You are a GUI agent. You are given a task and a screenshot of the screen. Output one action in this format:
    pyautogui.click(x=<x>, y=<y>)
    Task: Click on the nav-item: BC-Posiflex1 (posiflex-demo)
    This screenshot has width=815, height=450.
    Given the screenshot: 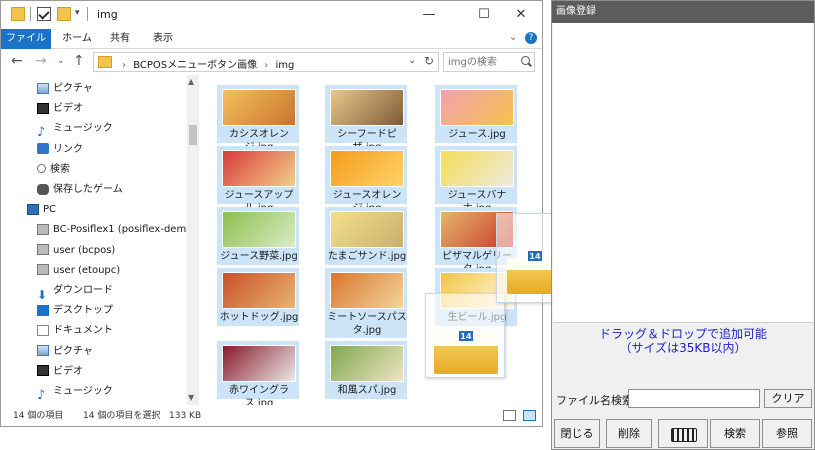 What is the action you would take?
    pyautogui.click(x=116, y=230)
    